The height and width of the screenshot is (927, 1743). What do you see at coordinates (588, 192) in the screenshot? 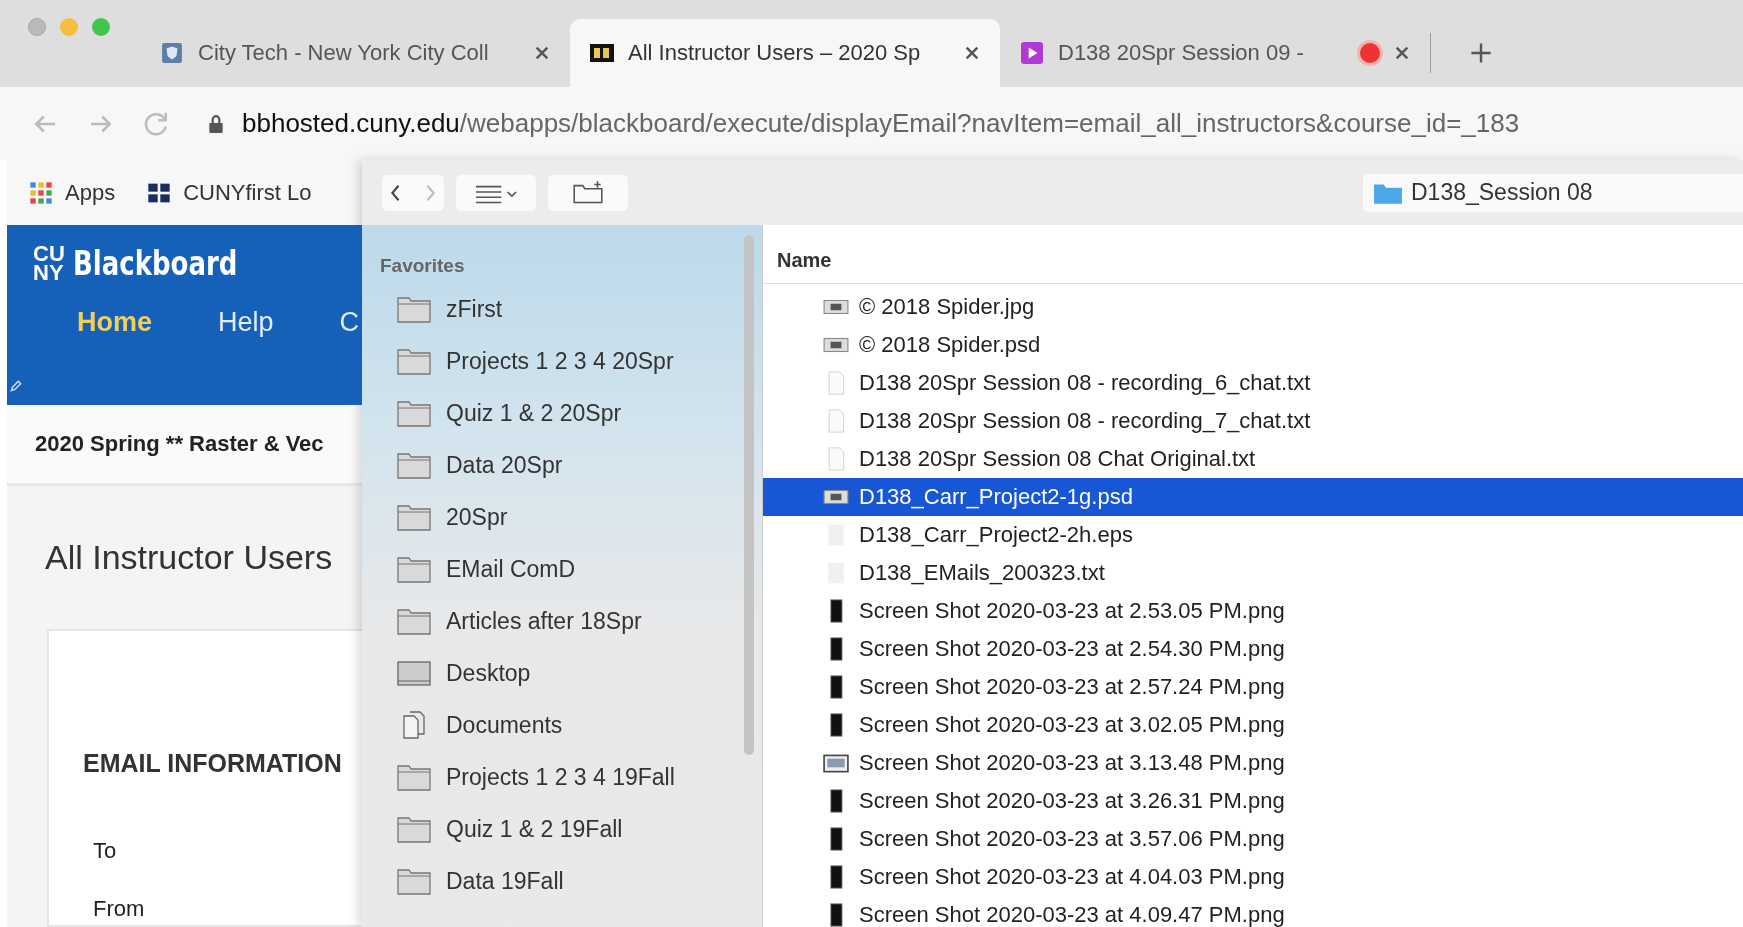
I see `new-folder-icon` at bounding box center [588, 192].